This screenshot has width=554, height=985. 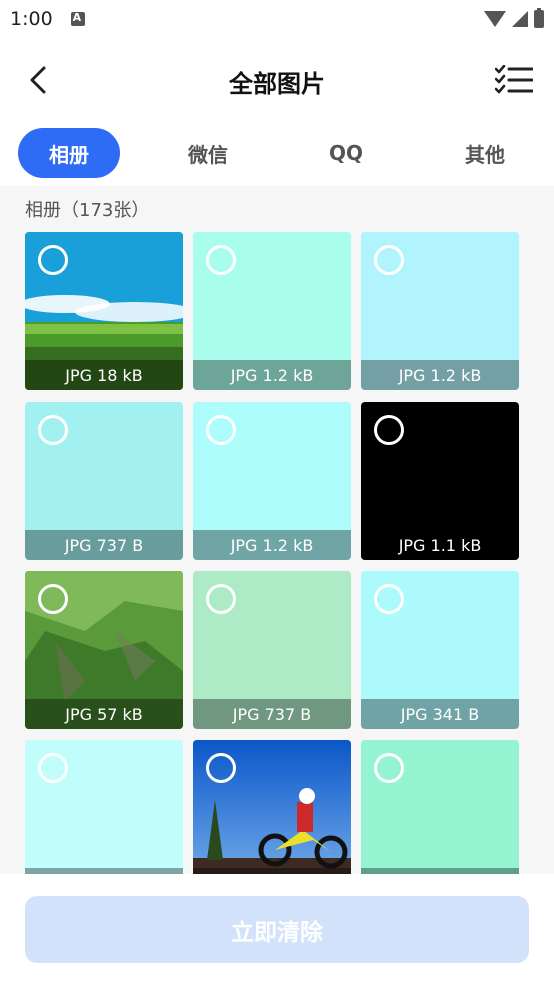 I want to click on tab-album: 相册, so click(x=69, y=153).